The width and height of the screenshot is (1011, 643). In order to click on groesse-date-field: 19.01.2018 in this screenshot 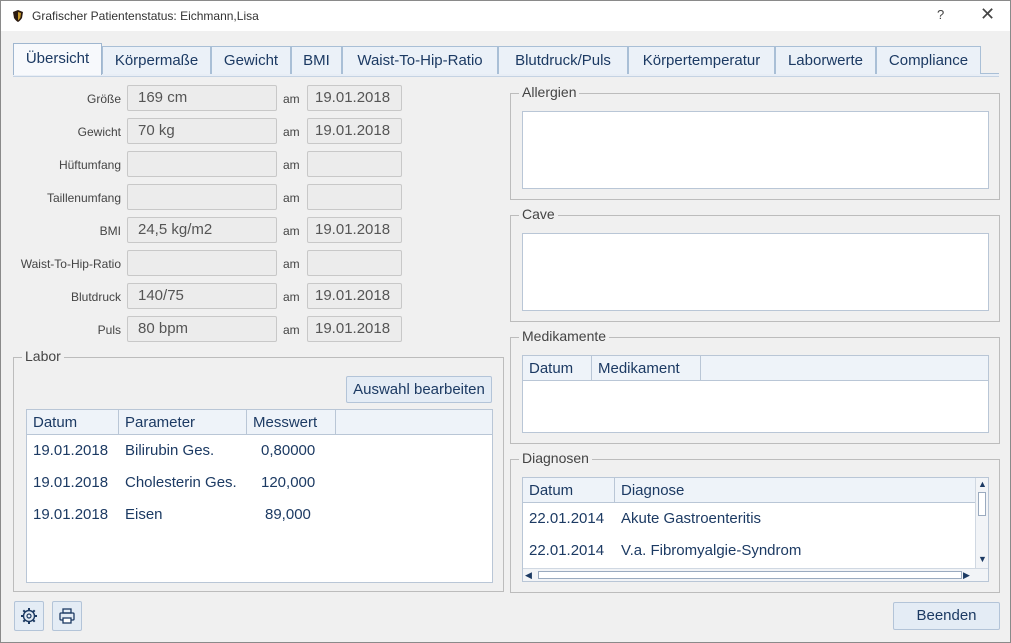, I will do `click(354, 98)`.